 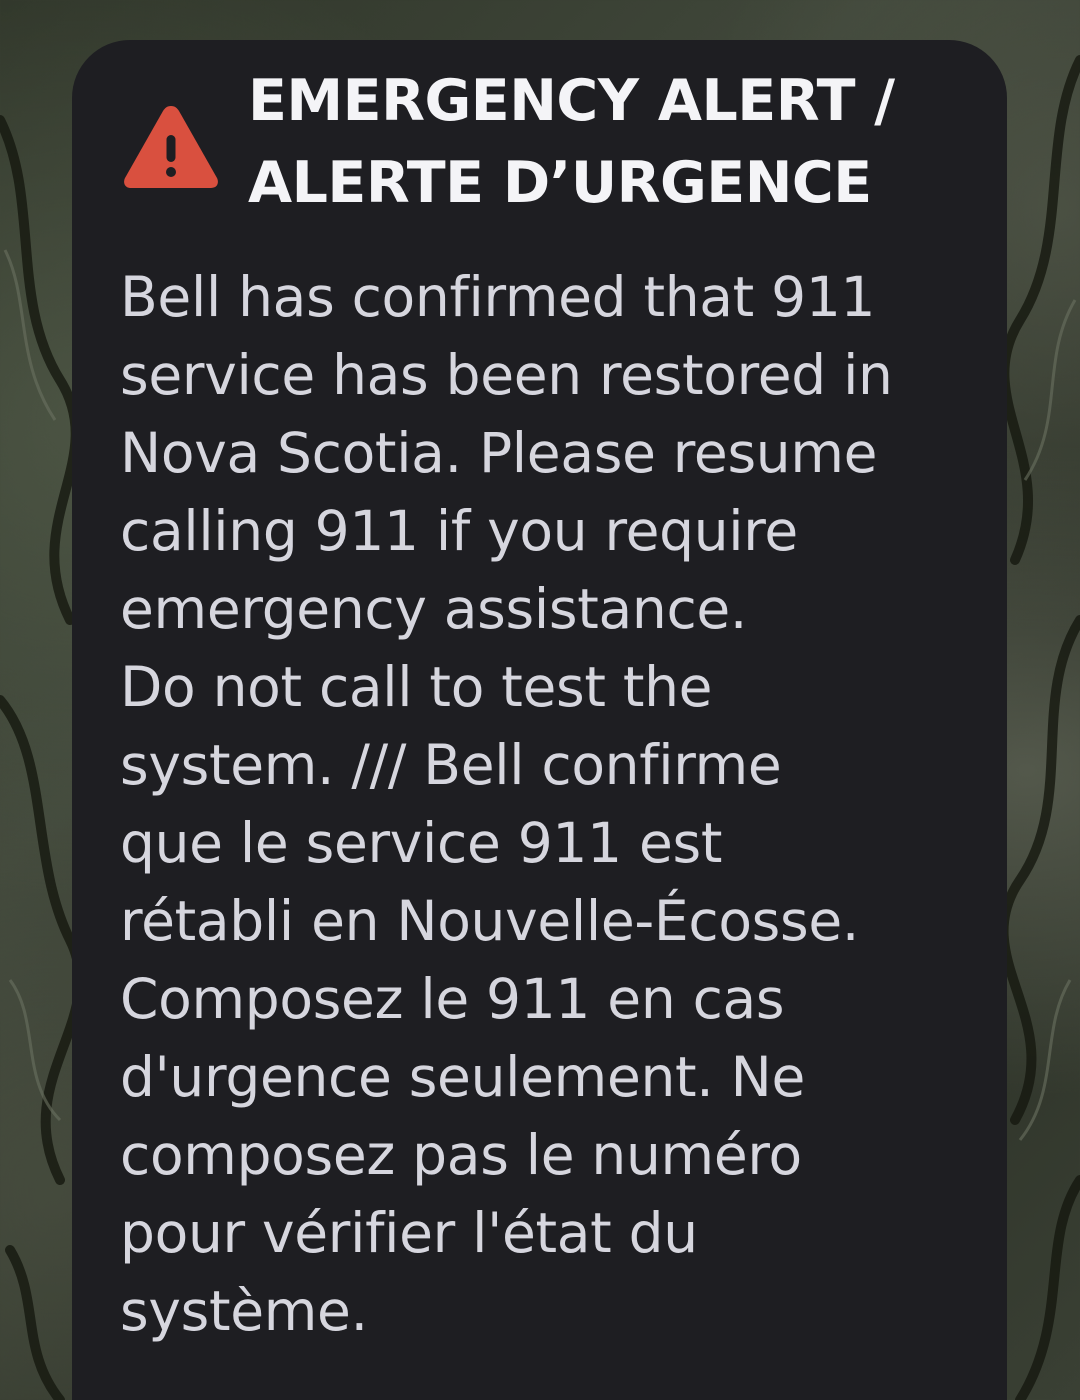 I want to click on alert-header: EMERGENCY ALERT / ALERTE D’URGENCE, so click(x=552, y=138).